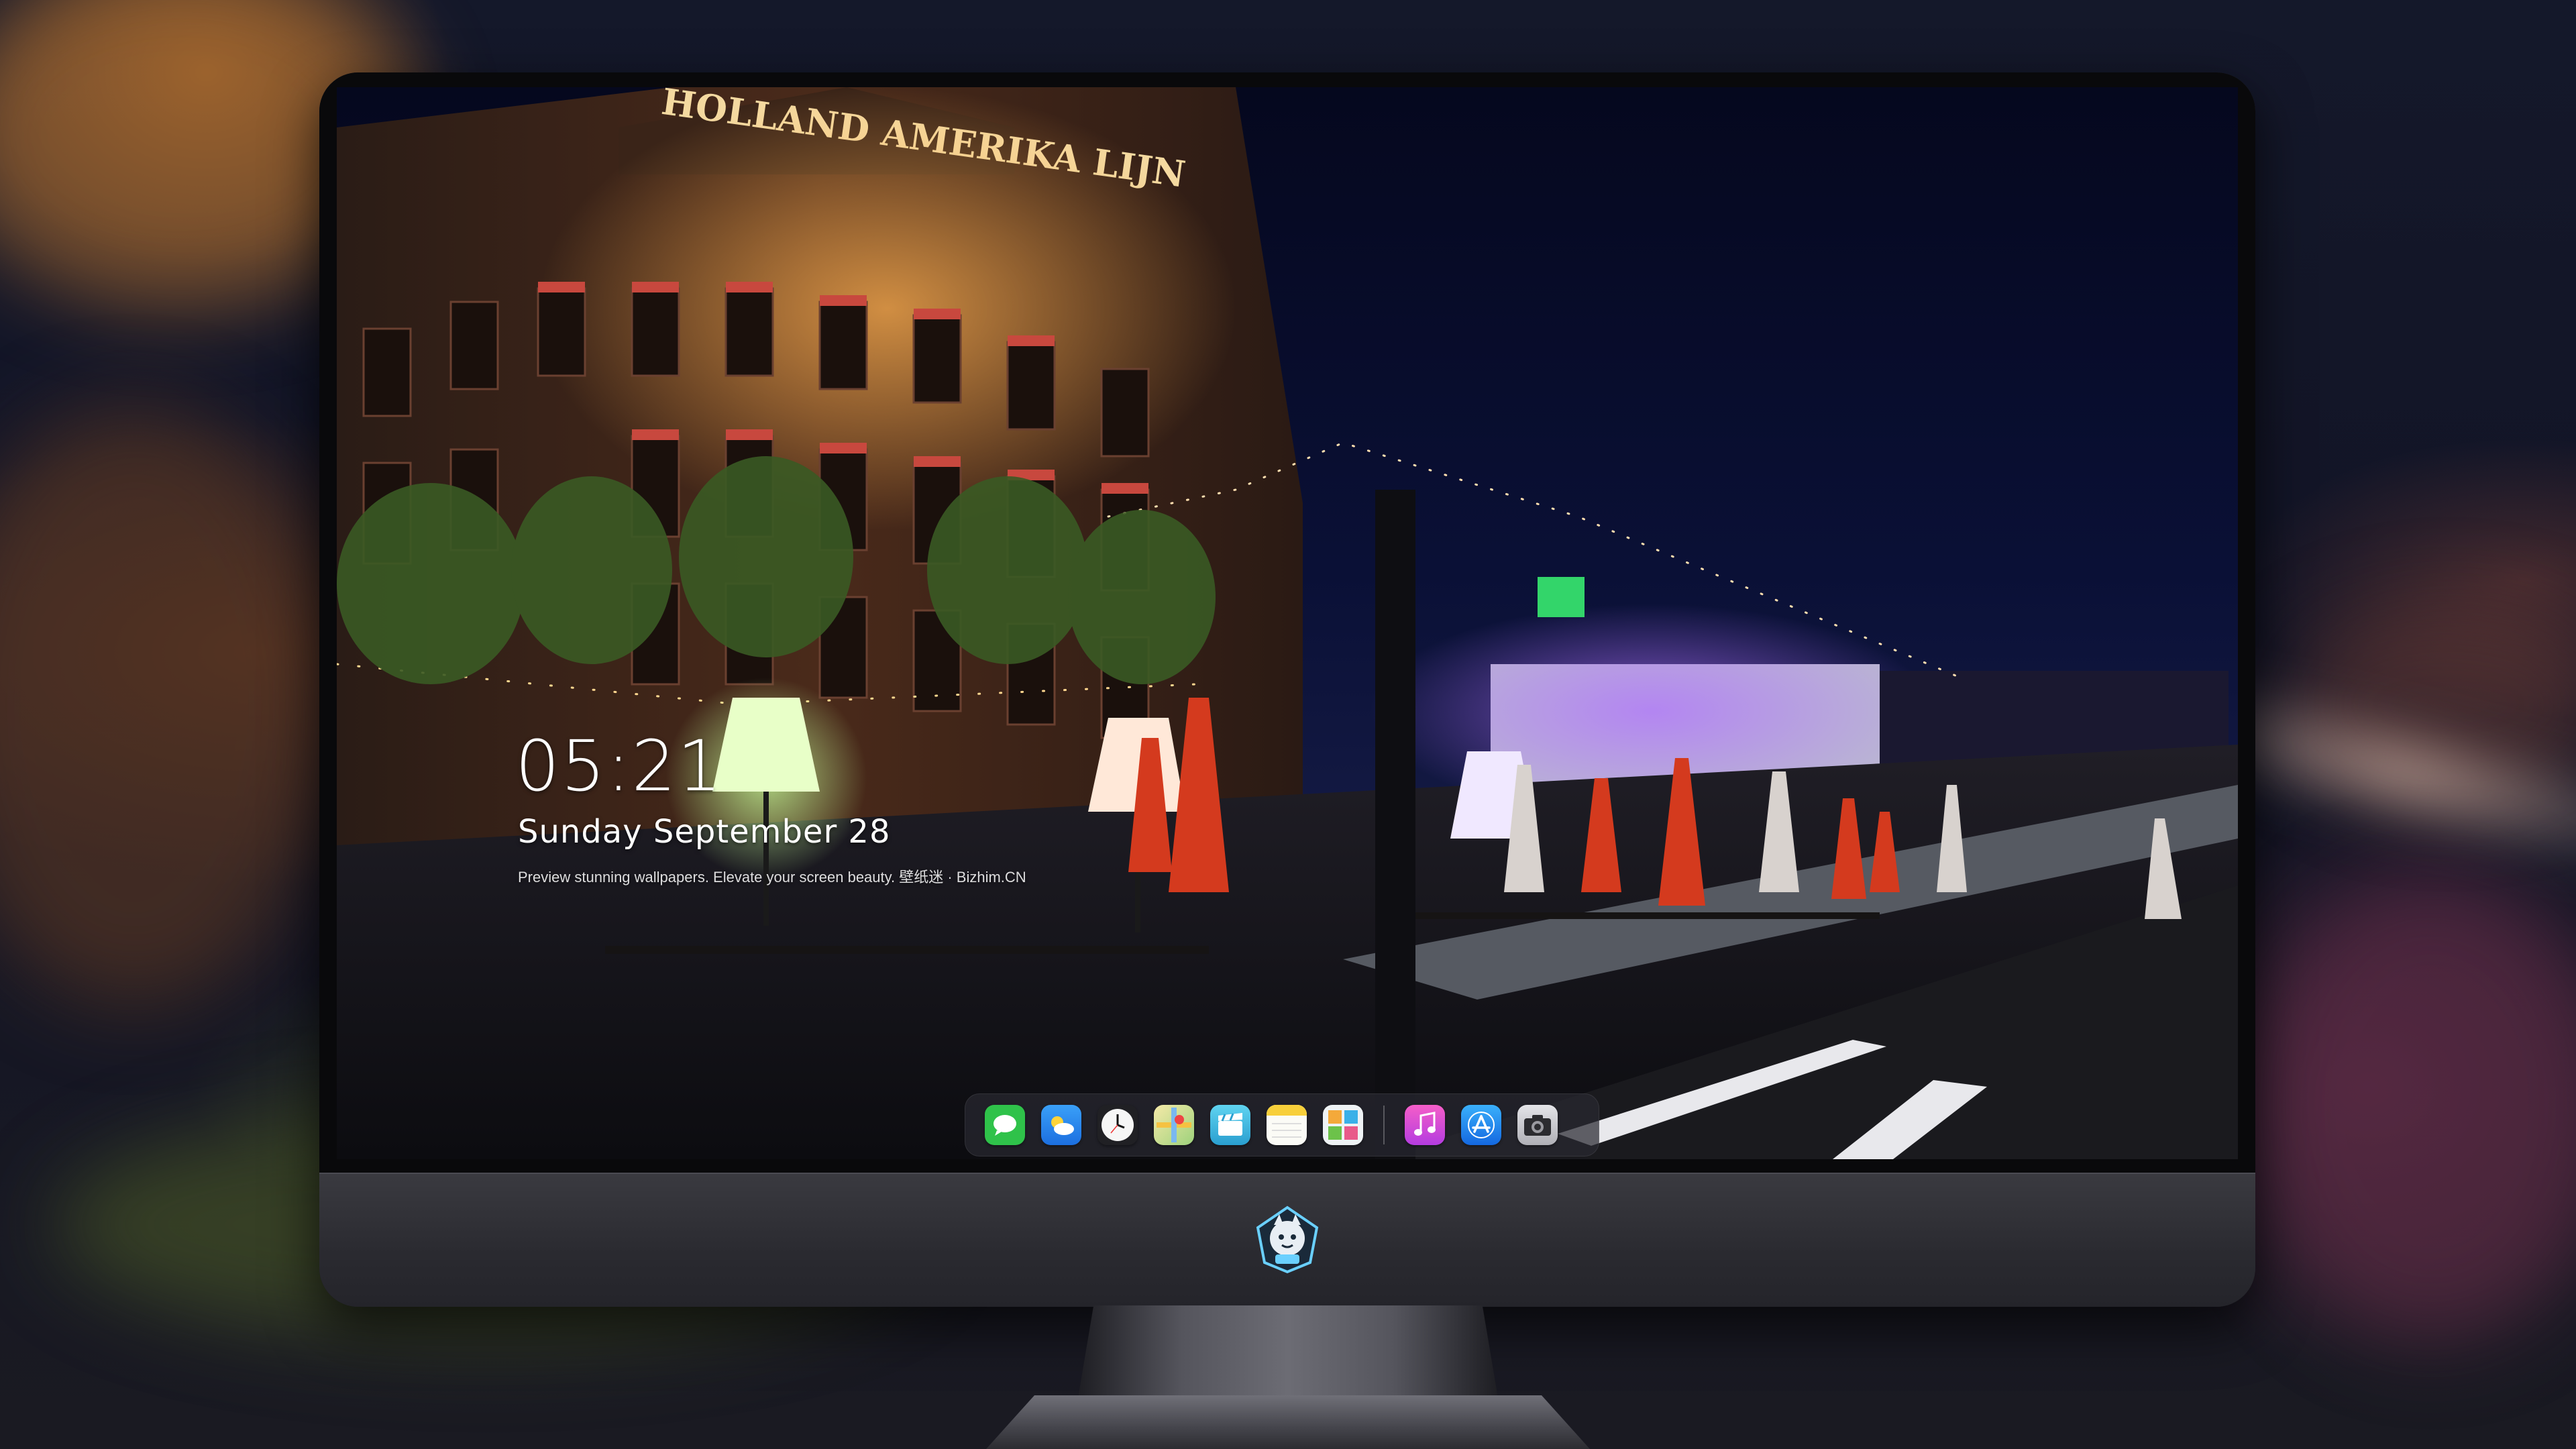  I want to click on monitor-chin, so click(1287, 1240).